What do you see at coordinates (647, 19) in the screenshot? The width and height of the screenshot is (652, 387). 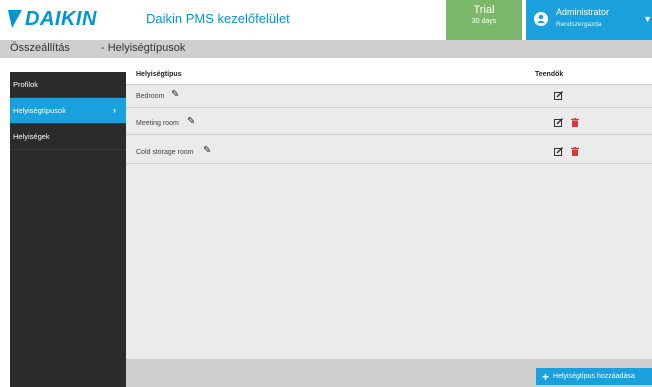 I see `caret-down-icon: ▼` at bounding box center [647, 19].